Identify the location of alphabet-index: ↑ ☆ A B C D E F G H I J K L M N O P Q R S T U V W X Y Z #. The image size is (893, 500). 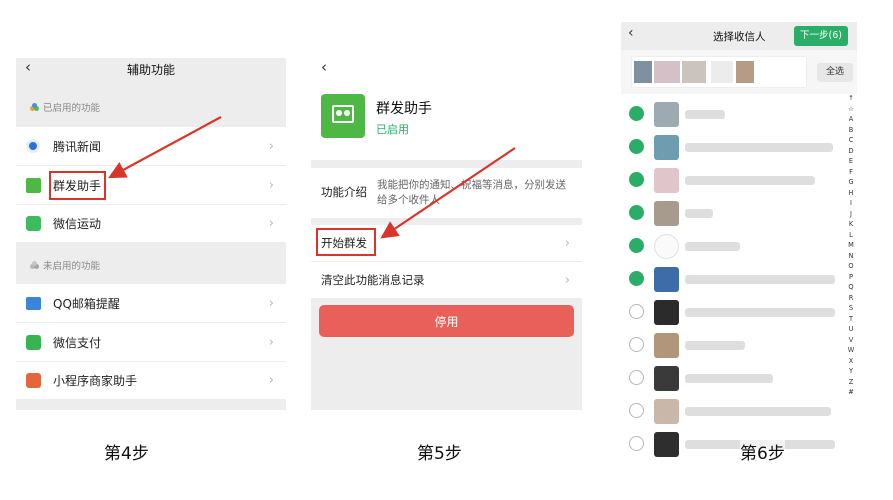
(851, 248).